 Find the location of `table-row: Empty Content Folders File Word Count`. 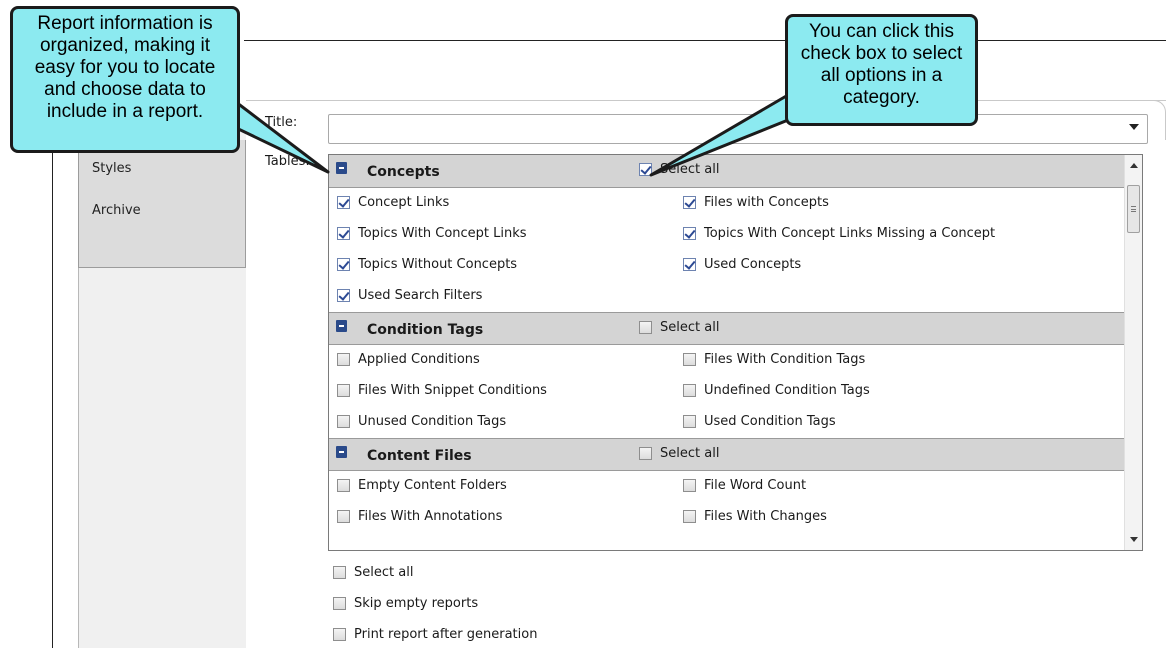

table-row: Empty Content Folders File Word Count is located at coordinates (726, 486).